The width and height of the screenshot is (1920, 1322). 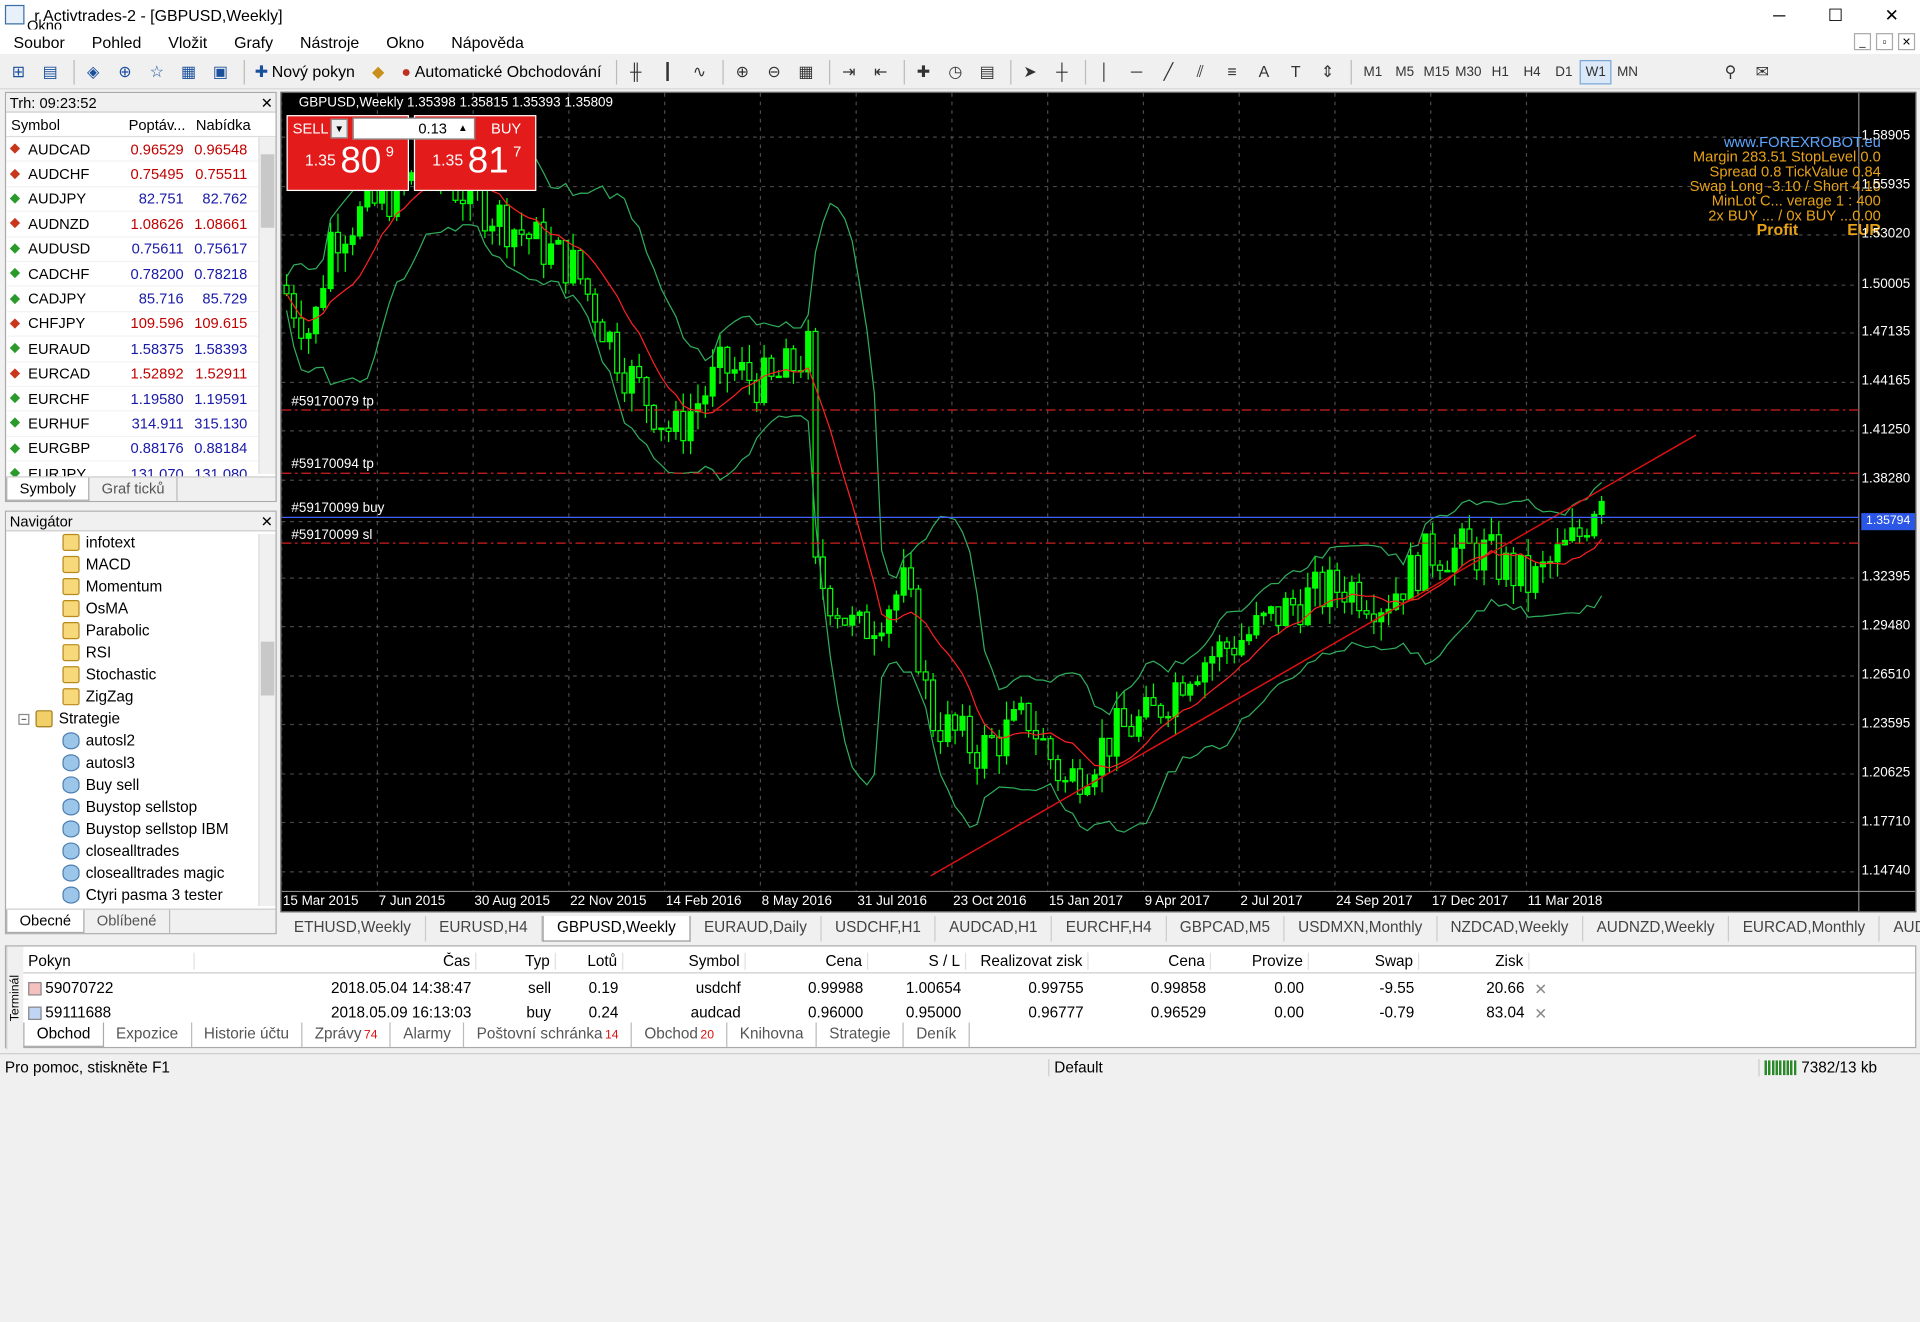 I want to click on navigator-item: ZigZag, so click(x=140, y=697).